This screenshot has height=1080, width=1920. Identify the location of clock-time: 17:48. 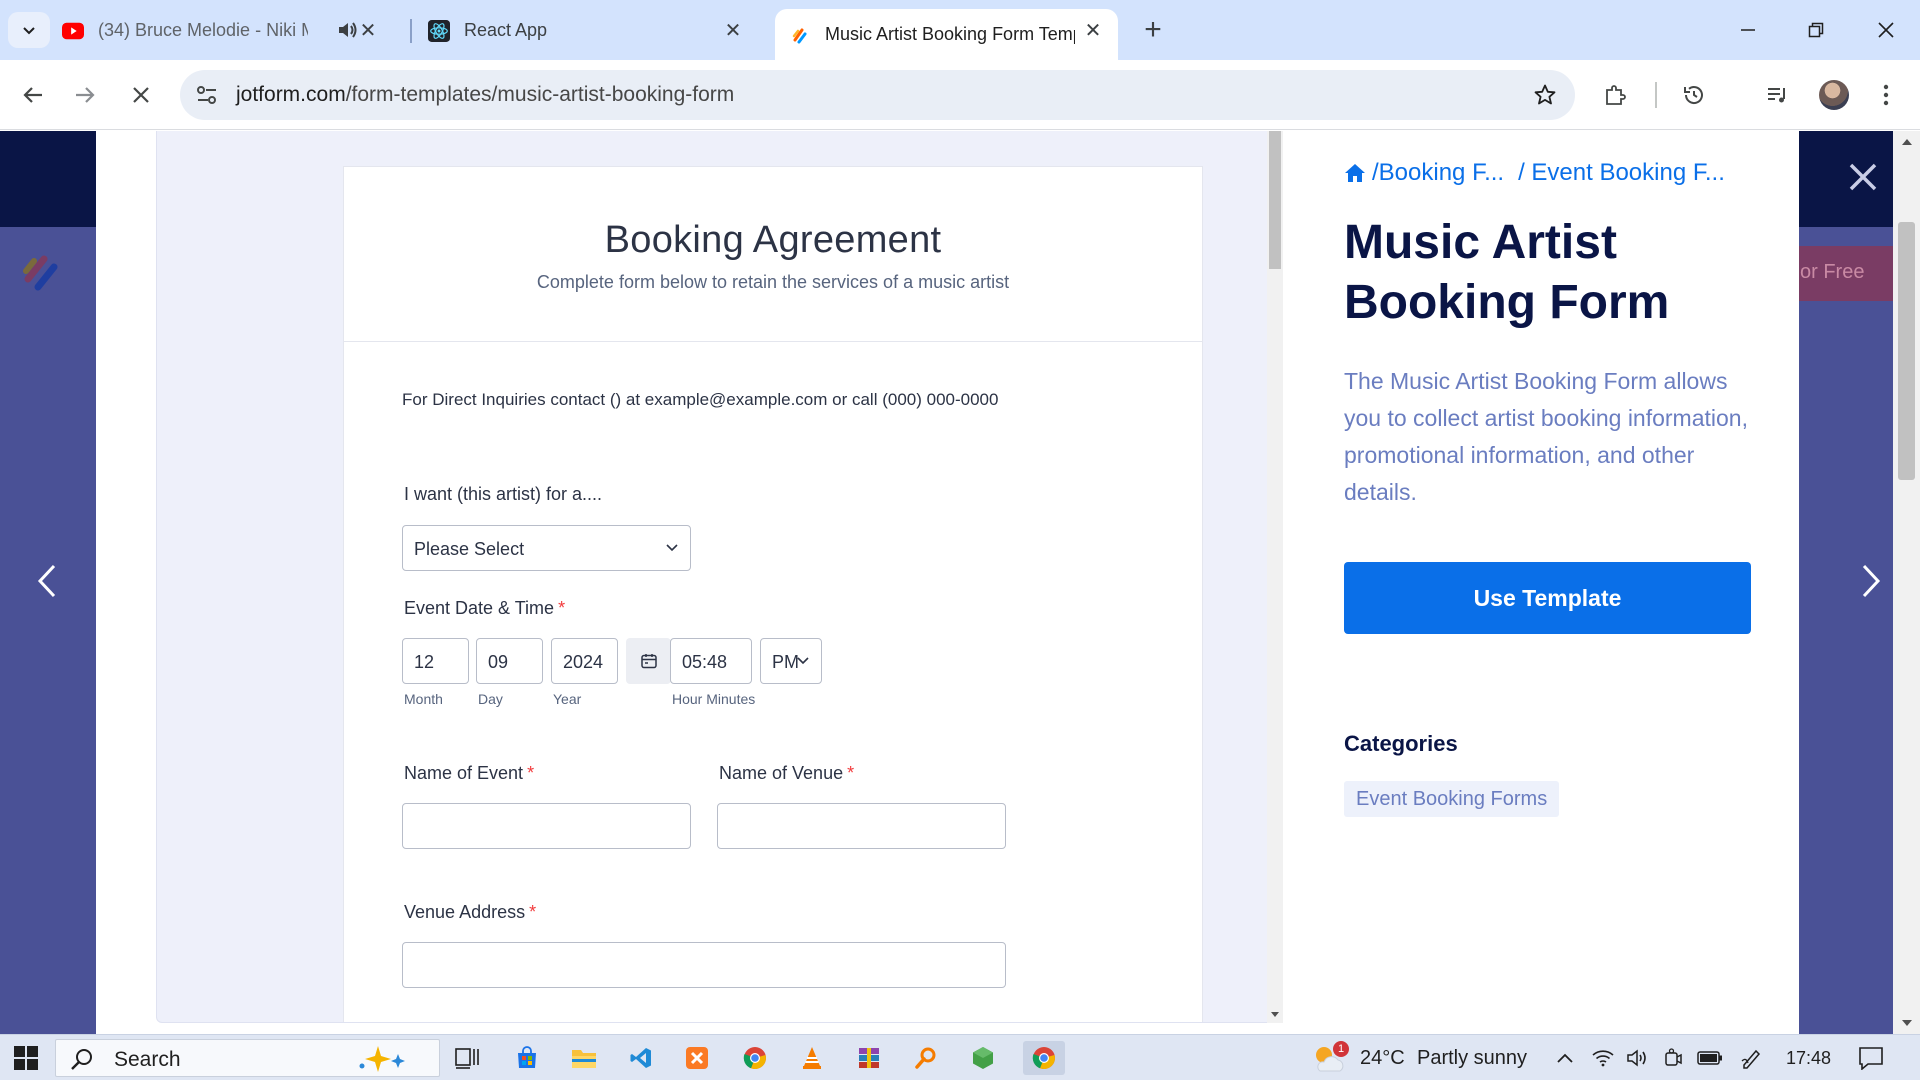
(1808, 1057).